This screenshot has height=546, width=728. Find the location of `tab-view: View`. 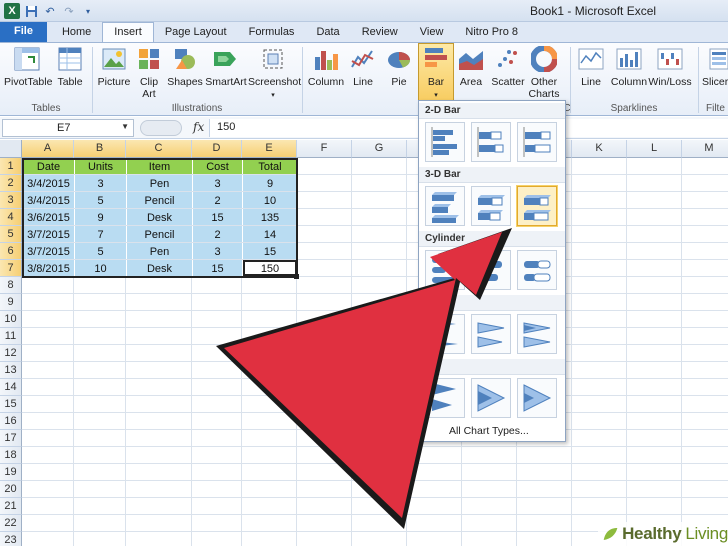

tab-view: View is located at coordinates (432, 32).